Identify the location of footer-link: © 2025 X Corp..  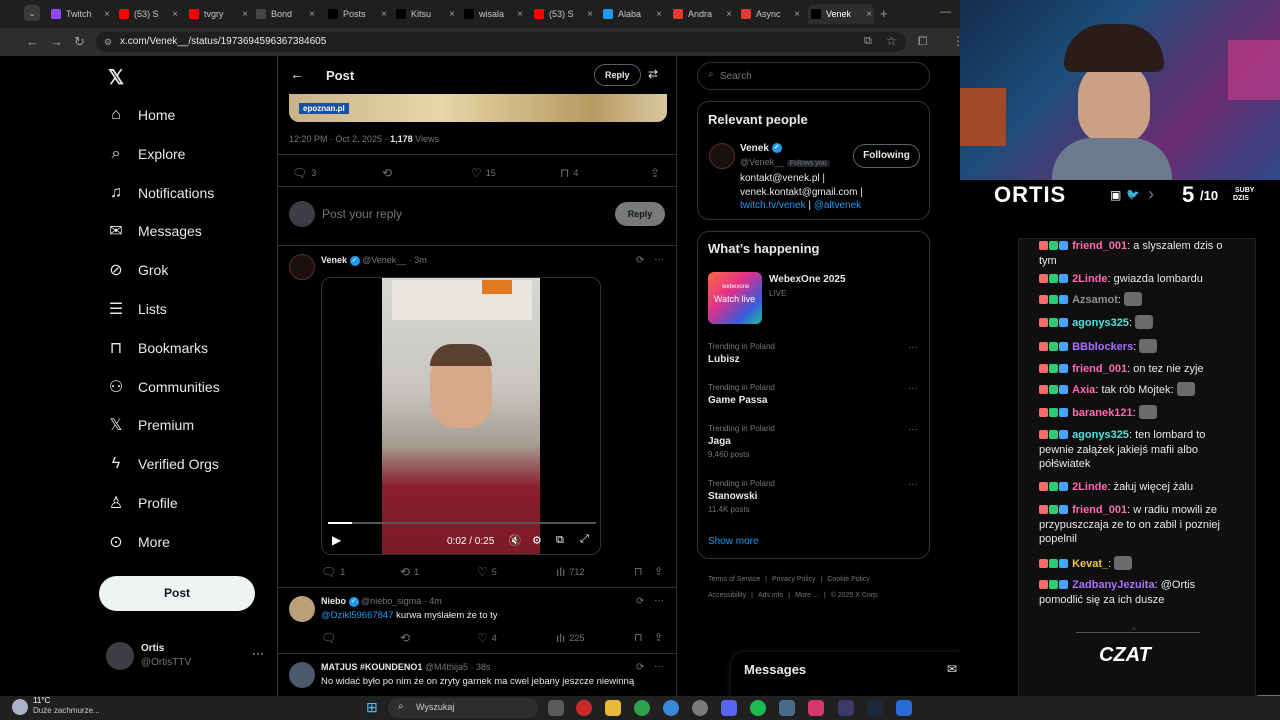
(855, 595).